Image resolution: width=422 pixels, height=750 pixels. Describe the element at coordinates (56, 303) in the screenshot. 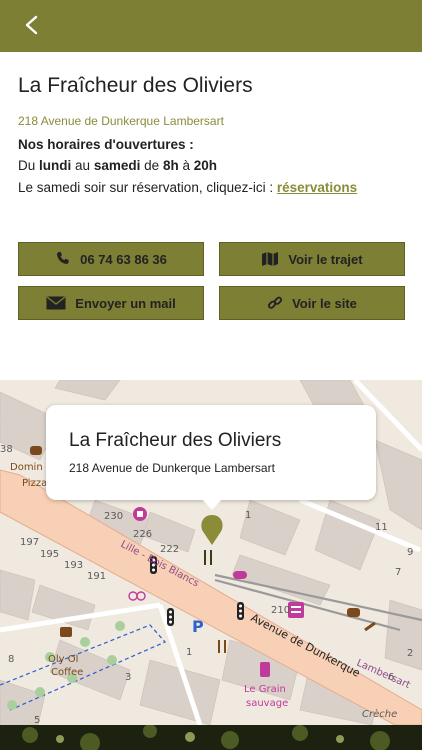

I see `envelope-icon` at that location.